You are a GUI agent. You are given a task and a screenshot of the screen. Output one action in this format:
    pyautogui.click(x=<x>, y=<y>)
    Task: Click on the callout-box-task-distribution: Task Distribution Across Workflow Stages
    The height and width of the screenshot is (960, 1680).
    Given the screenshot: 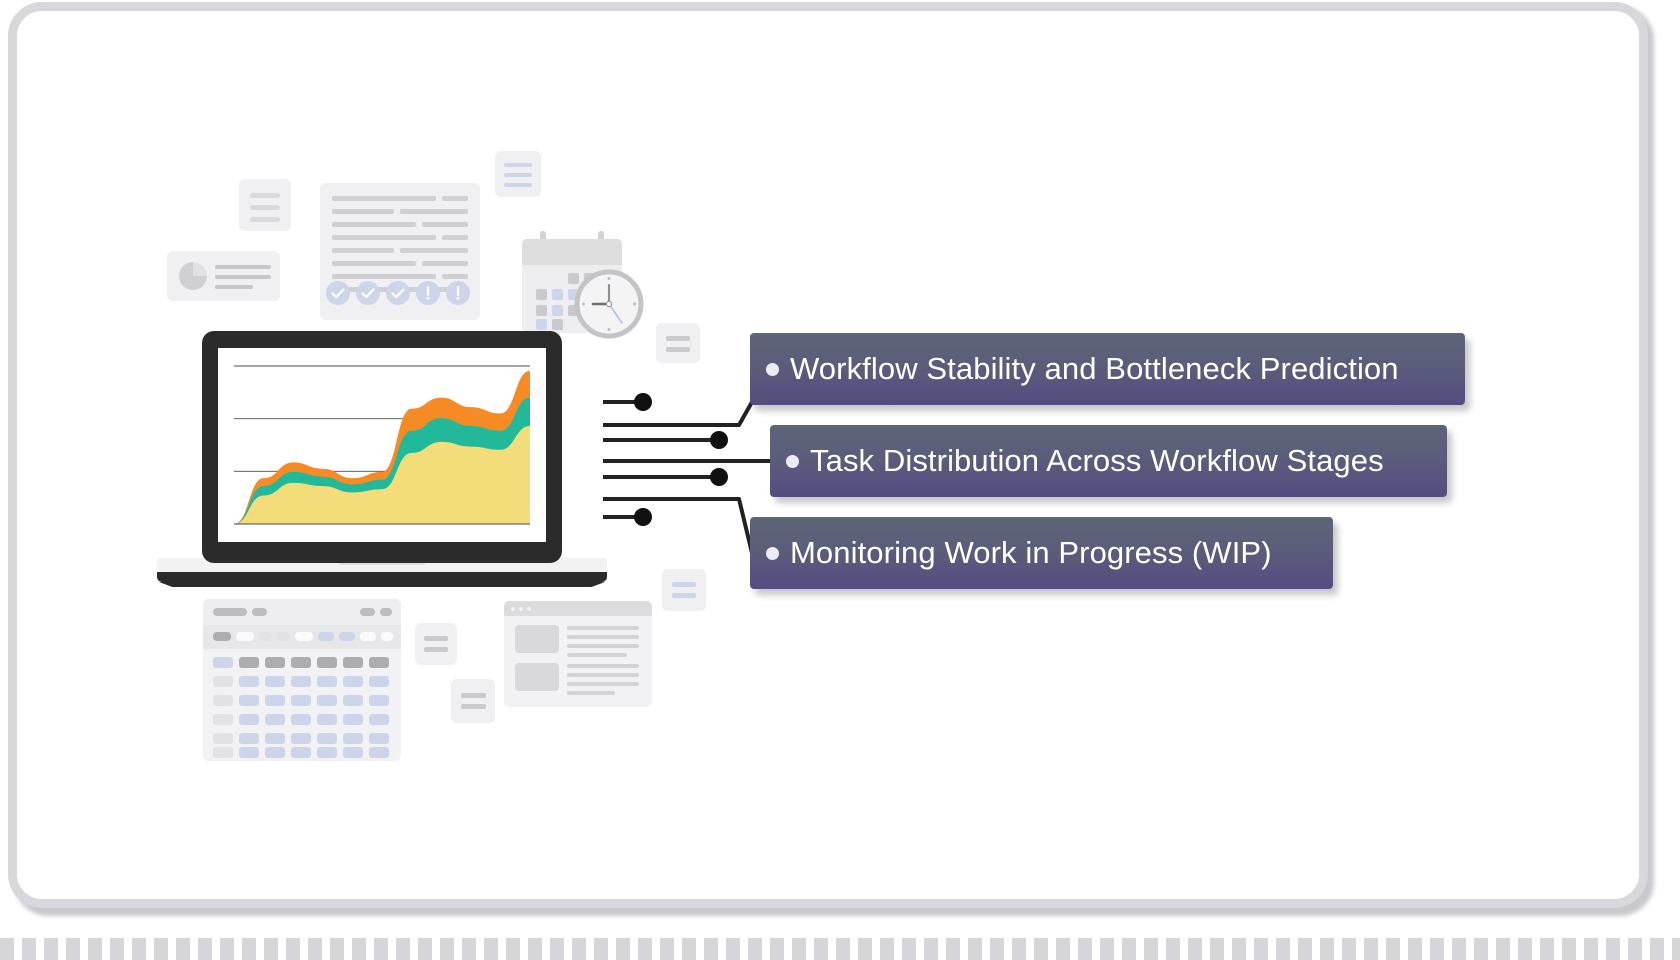 What is the action you would take?
    pyautogui.click(x=1108, y=461)
    